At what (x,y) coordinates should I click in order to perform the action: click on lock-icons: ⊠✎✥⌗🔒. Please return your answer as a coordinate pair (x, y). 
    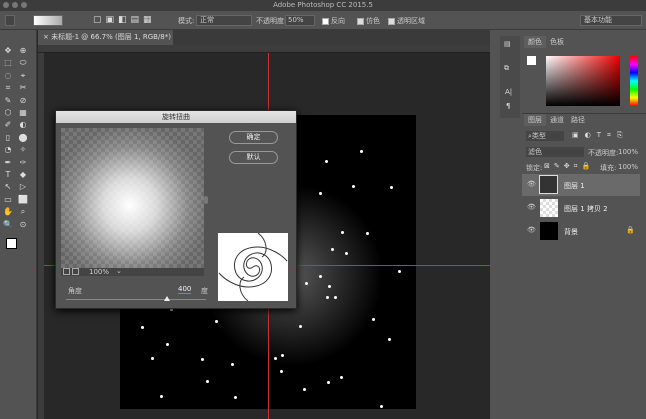
    Looking at the image, I should click on (569, 166).